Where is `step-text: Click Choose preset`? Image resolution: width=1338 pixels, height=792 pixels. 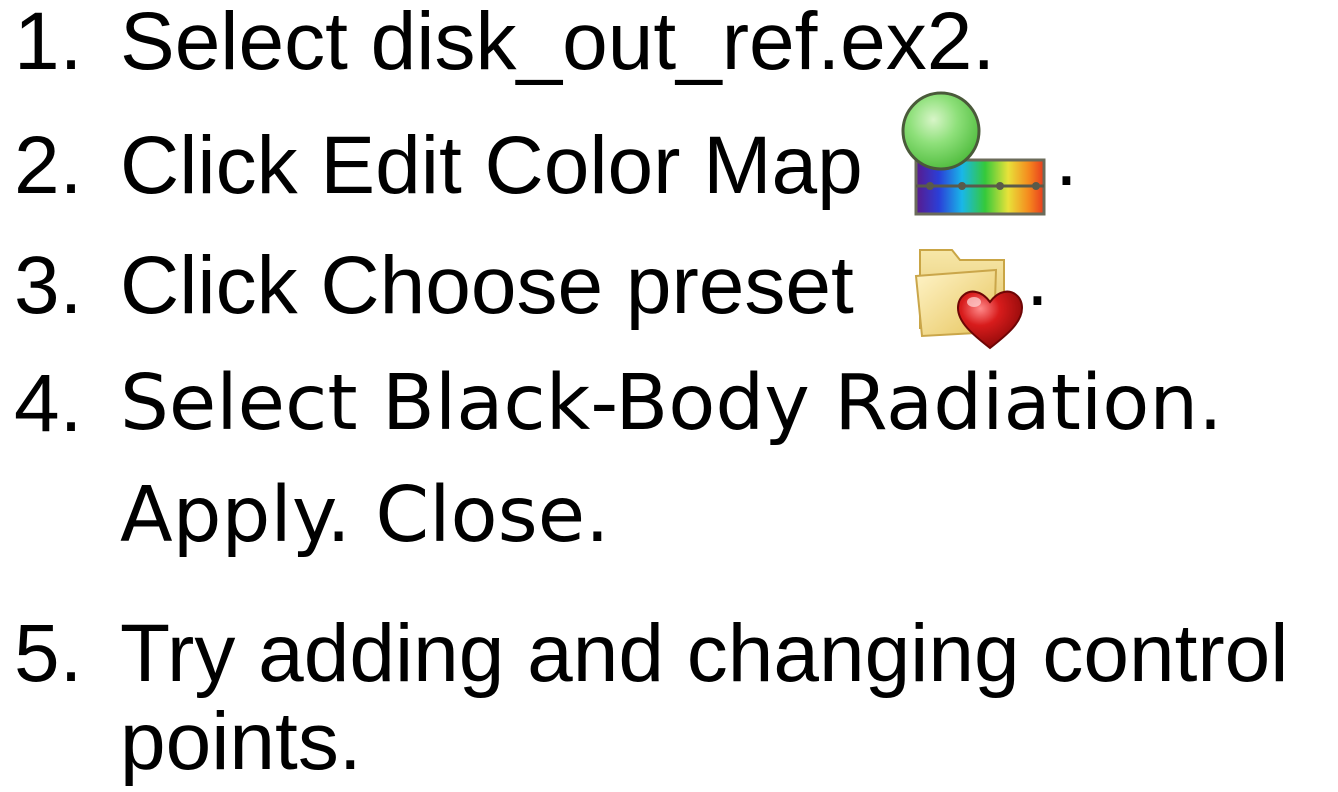
step-text: Click Choose preset is located at coordinates (487, 285).